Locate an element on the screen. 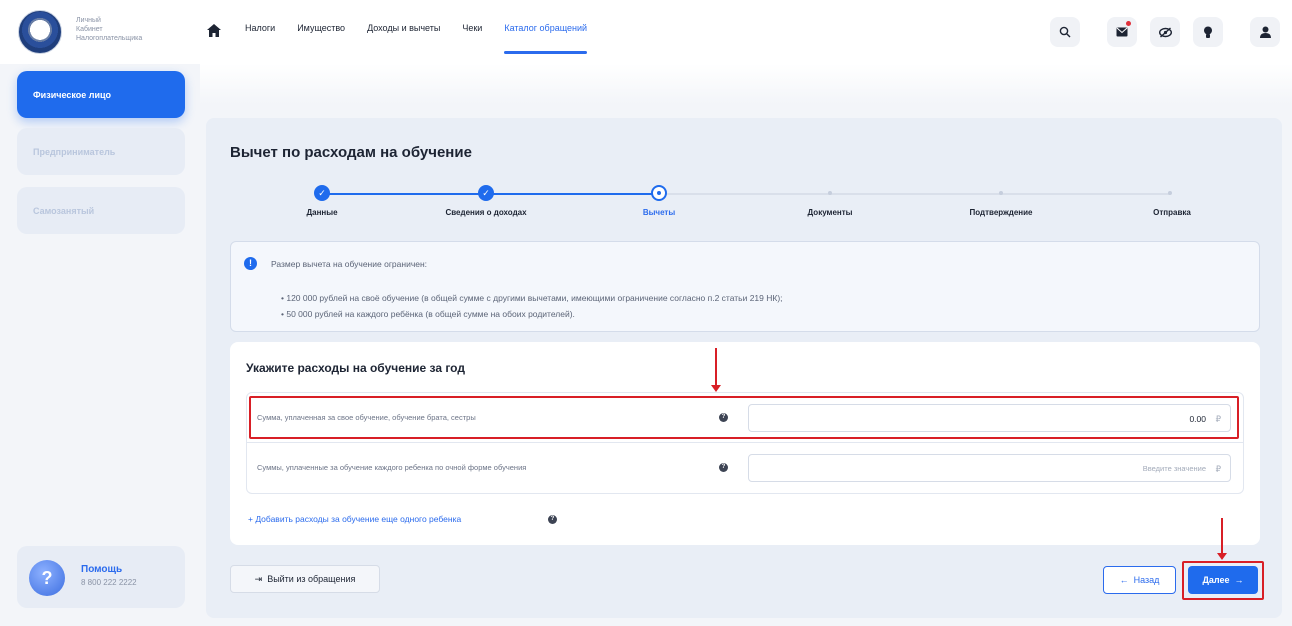 This screenshot has width=1292, height=626. info-icon: ! is located at coordinates (250, 263).